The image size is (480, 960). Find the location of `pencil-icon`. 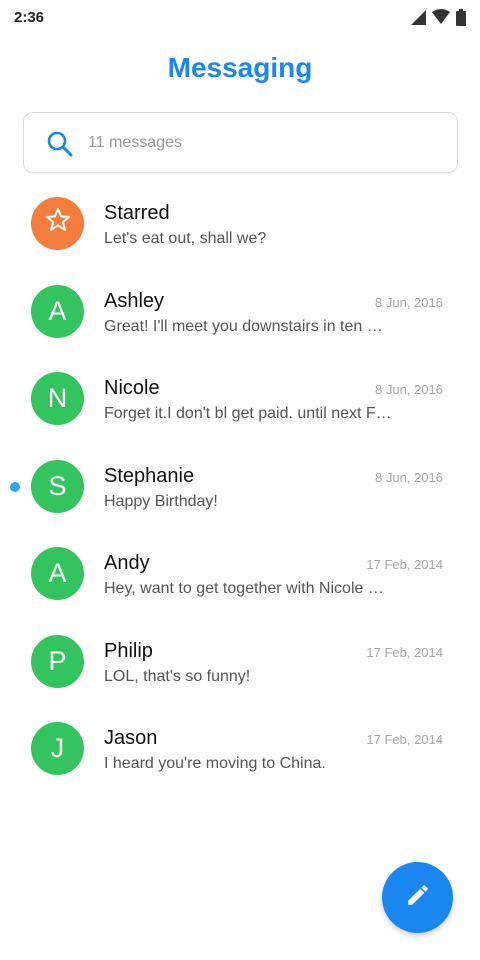

pencil-icon is located at coordinates (418, 897).